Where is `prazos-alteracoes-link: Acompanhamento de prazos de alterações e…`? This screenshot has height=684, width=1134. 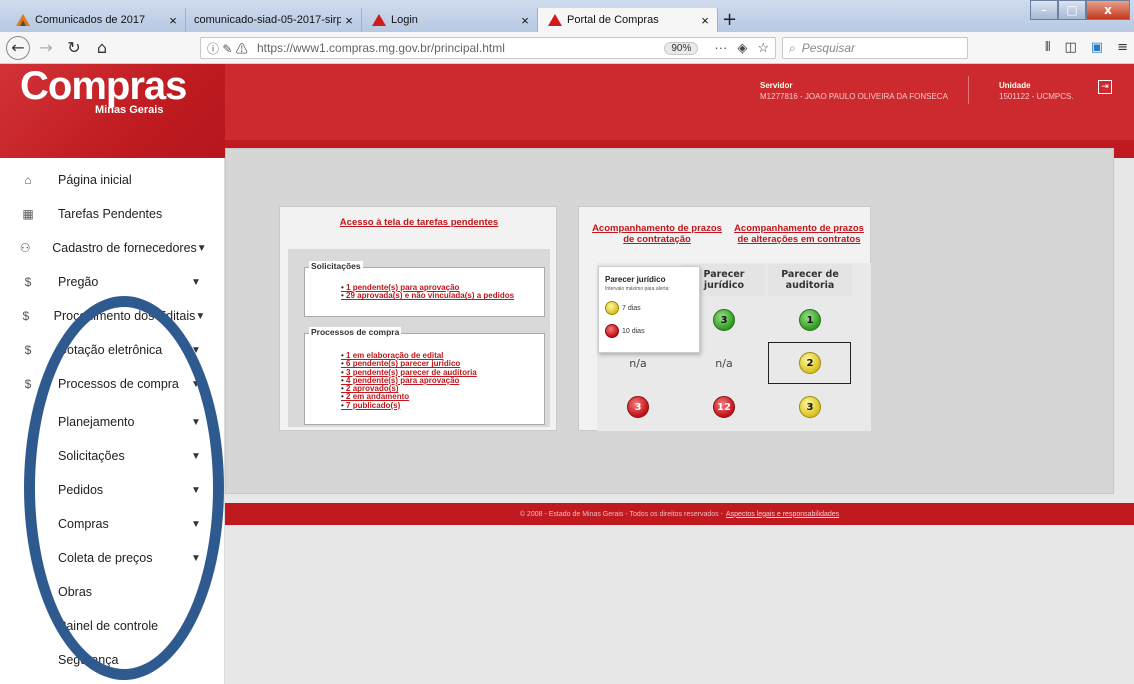 prazos-alteracoes-link: Acompanhamento de prazos de alterações e… is located at coordinates (799, 234).